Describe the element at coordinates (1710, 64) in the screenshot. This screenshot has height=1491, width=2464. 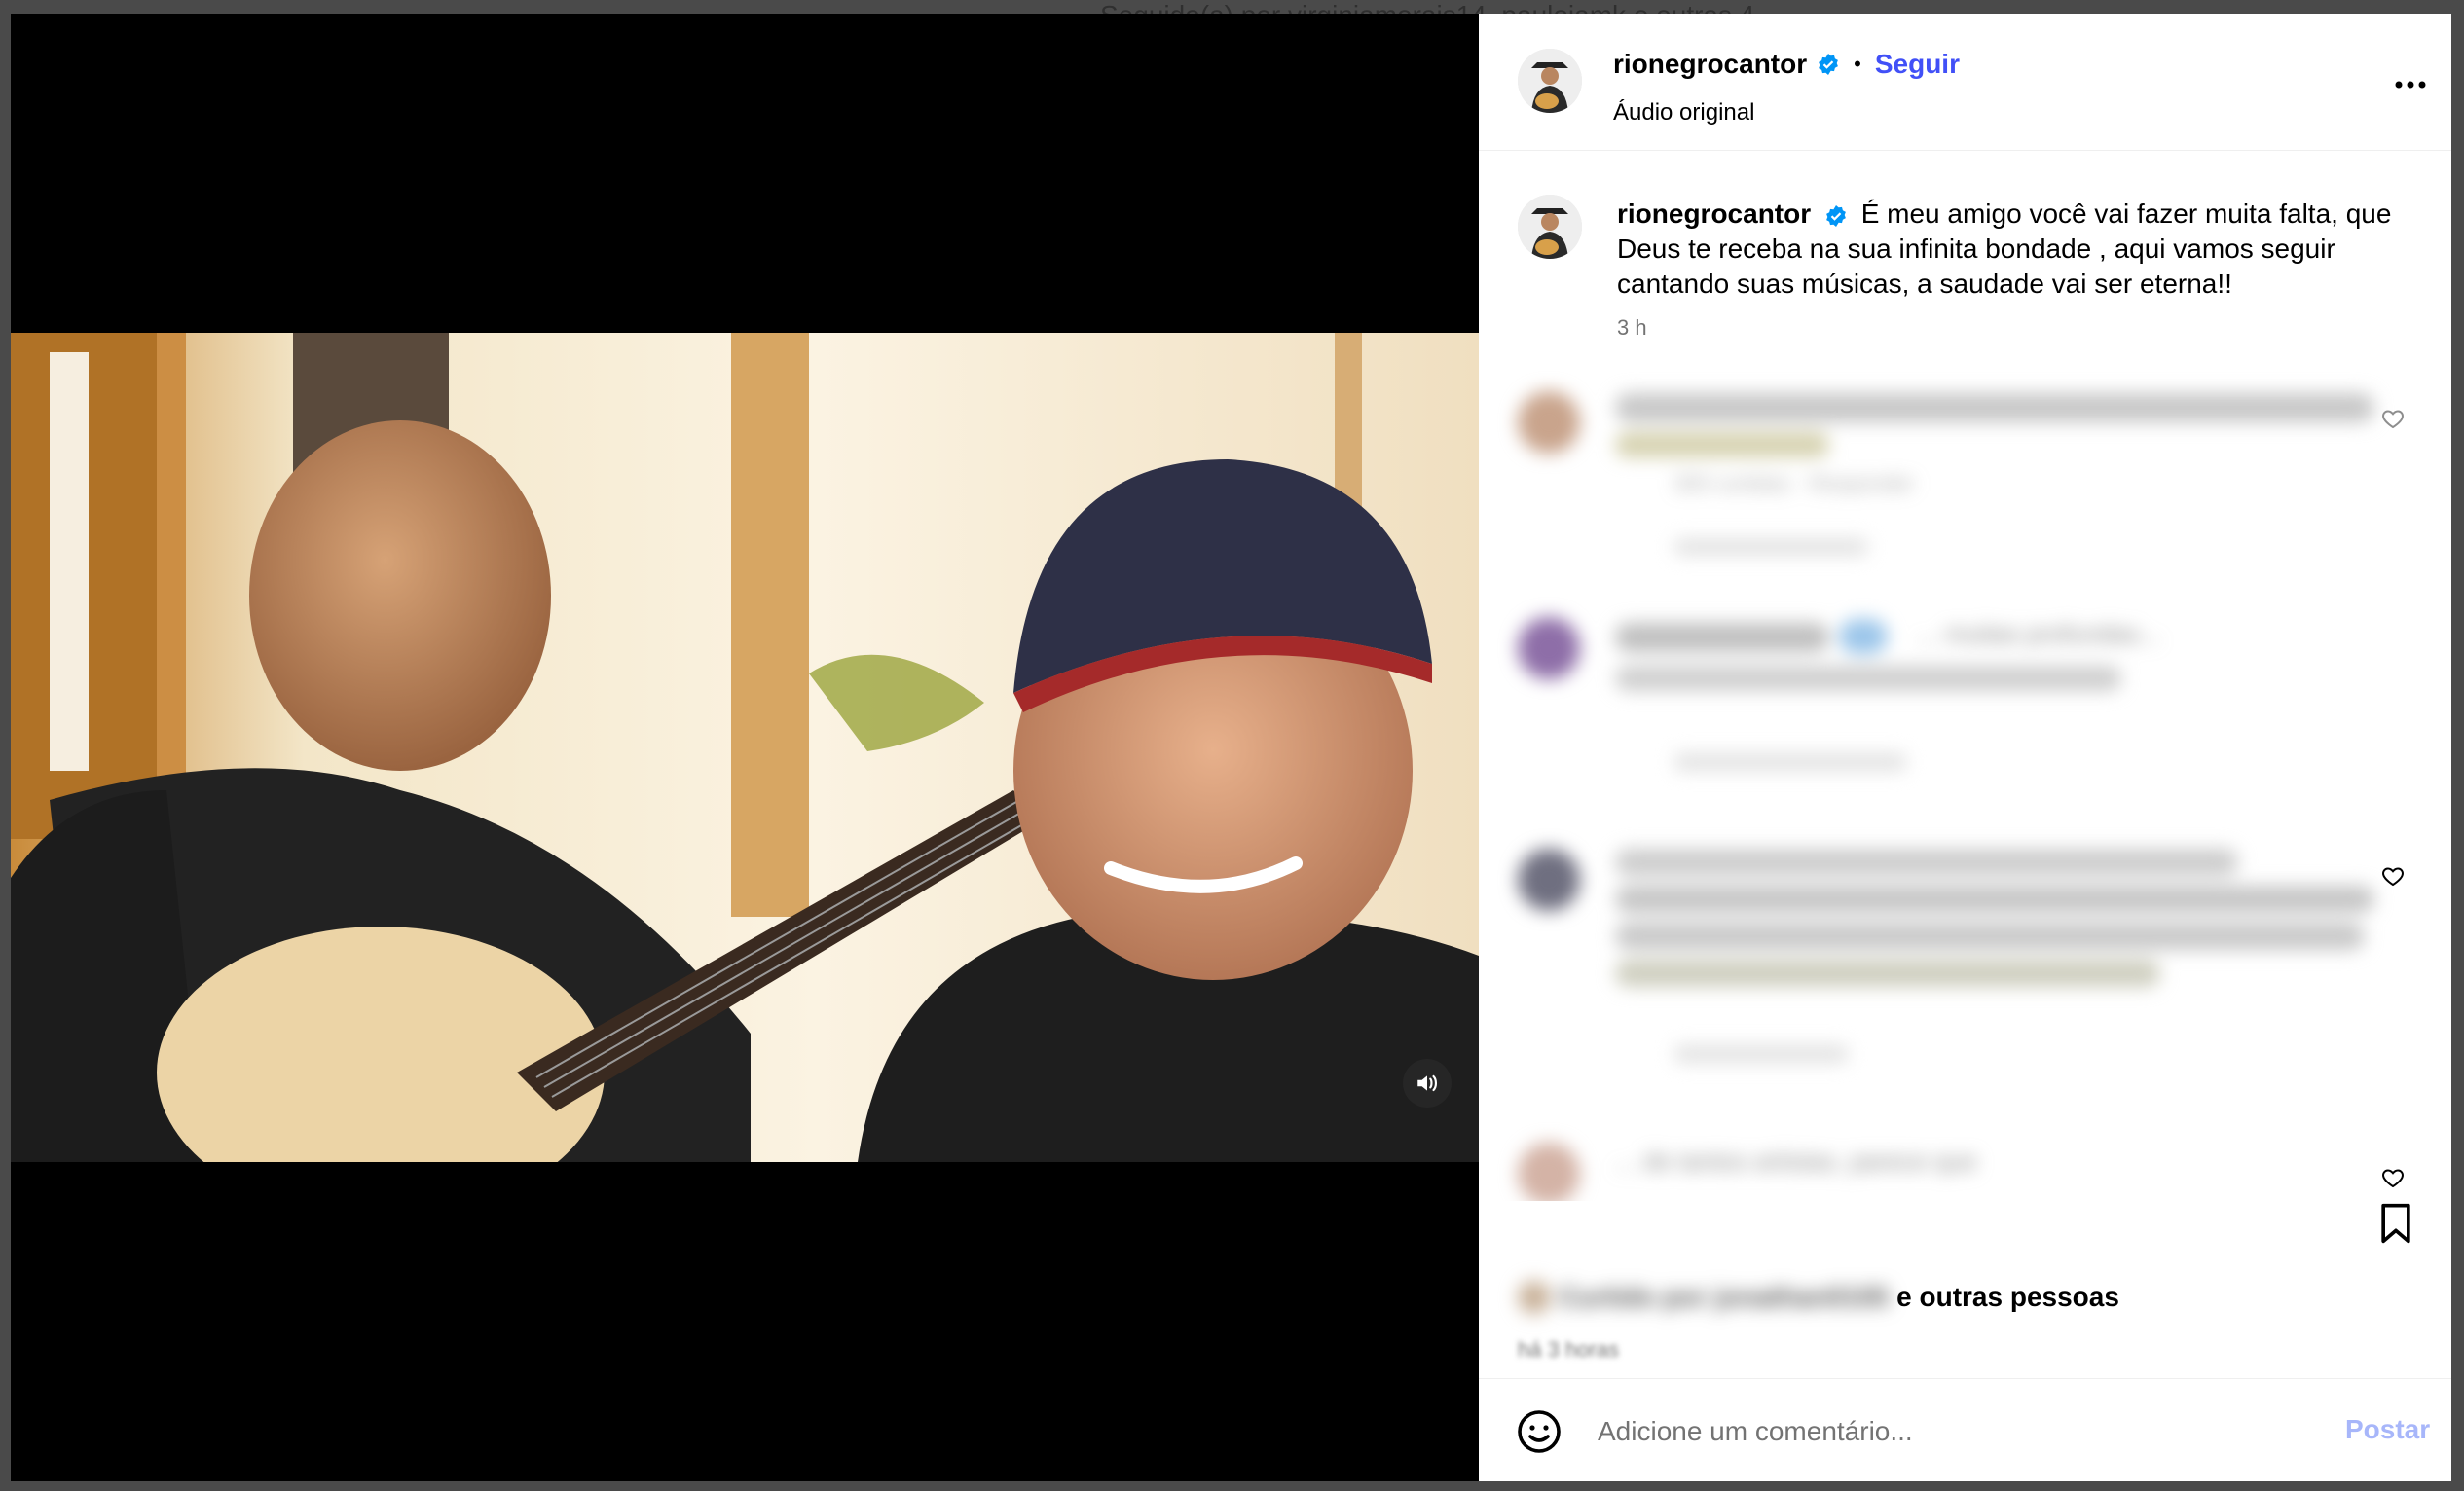
I see `post-username: rionegrocantor` at that location.